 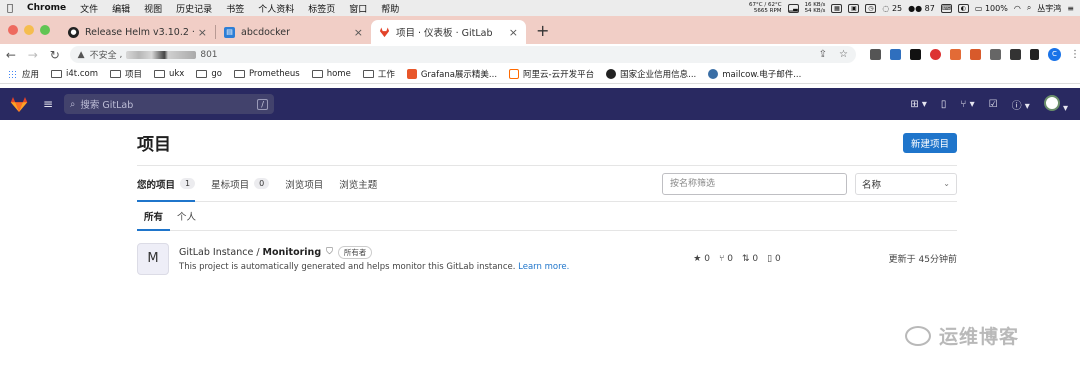 I want to click on merge-requests-icon: ⑂ ▾, so click(x=967, y=104).